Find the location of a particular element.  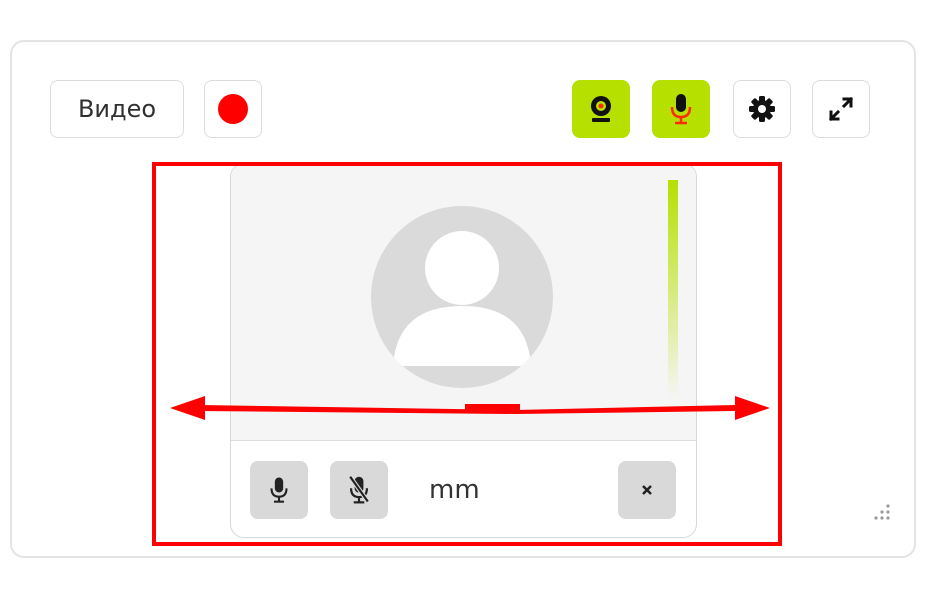

microphone-off-icon is located at coordinates (359, 489).